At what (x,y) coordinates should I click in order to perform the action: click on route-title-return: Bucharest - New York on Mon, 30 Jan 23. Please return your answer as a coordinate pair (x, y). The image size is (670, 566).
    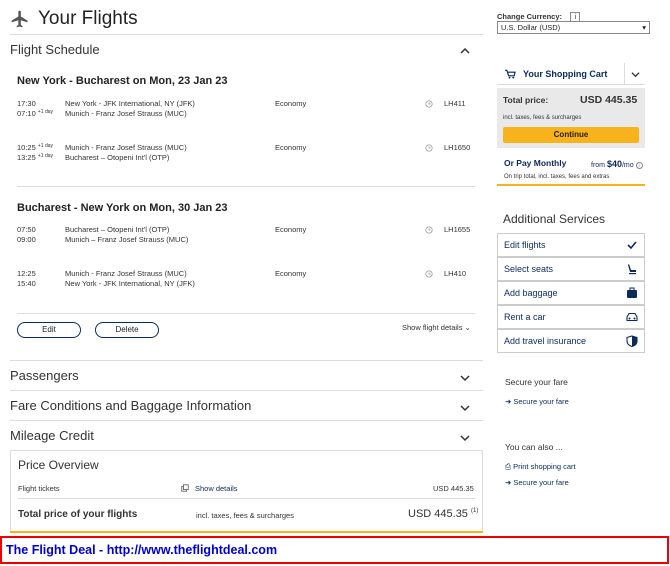
    Looking at the image, I should click on (122, 208).